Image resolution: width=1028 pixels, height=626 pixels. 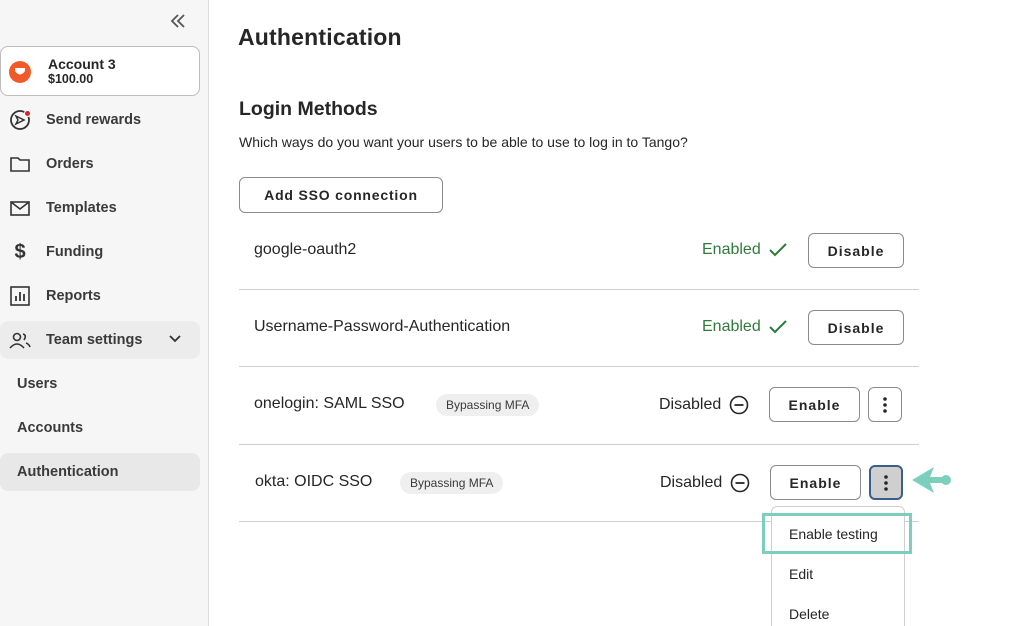 I want to click on double-chevron-left-icon, so click(x=177, y=21).